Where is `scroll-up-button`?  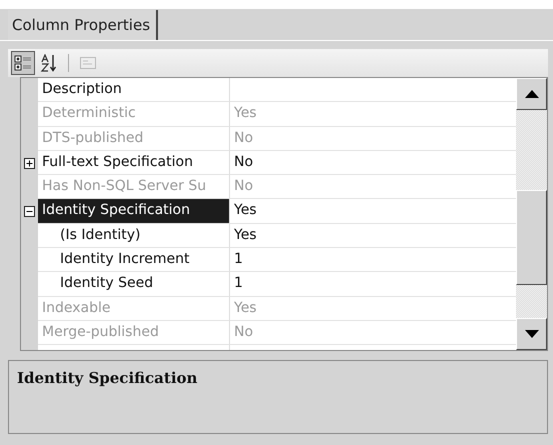 scroll-up-button is located at coordinates (531, 94).